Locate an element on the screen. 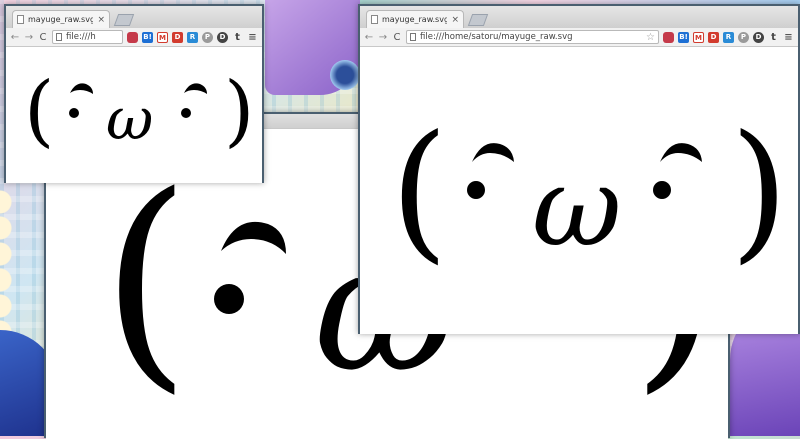 The image size is (800, 439). address-bar: file:///home/satoru/mayuge_raw.svg ☆ is located at coordinates (532, 37).